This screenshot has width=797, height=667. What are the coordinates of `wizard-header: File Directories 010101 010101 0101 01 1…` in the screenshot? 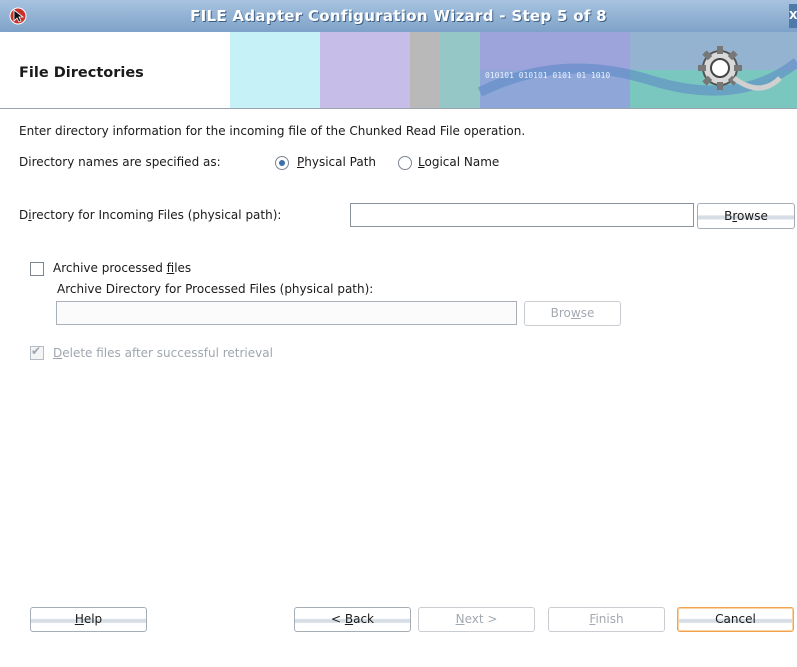 It's located at (398, 70).